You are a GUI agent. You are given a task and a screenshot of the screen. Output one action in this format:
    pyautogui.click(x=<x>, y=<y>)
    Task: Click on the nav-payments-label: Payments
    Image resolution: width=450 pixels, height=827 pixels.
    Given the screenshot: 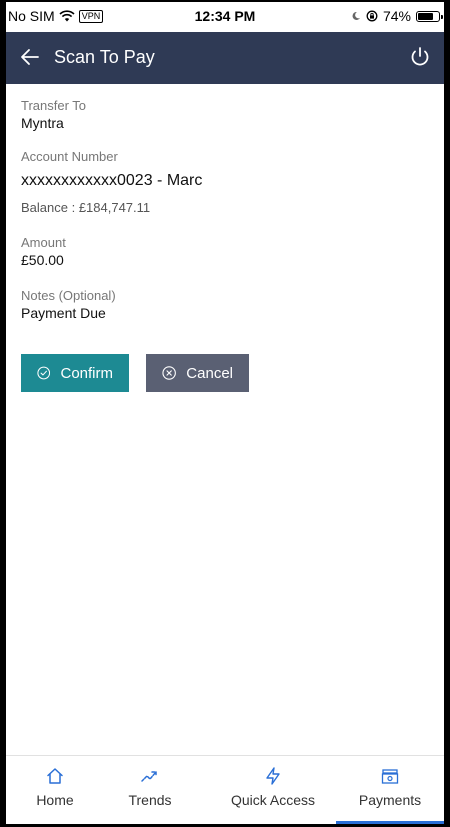 What is the action you would take?
    pyautogui.click(x=390, y=800)
    